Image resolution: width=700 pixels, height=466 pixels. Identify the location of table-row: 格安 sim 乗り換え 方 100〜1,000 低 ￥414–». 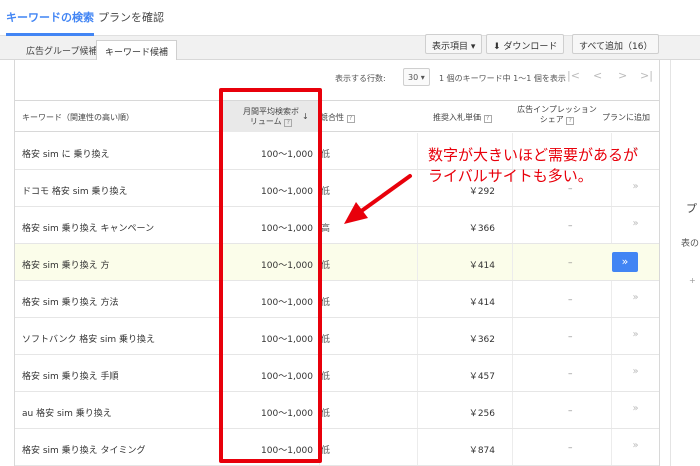
(337, 262).